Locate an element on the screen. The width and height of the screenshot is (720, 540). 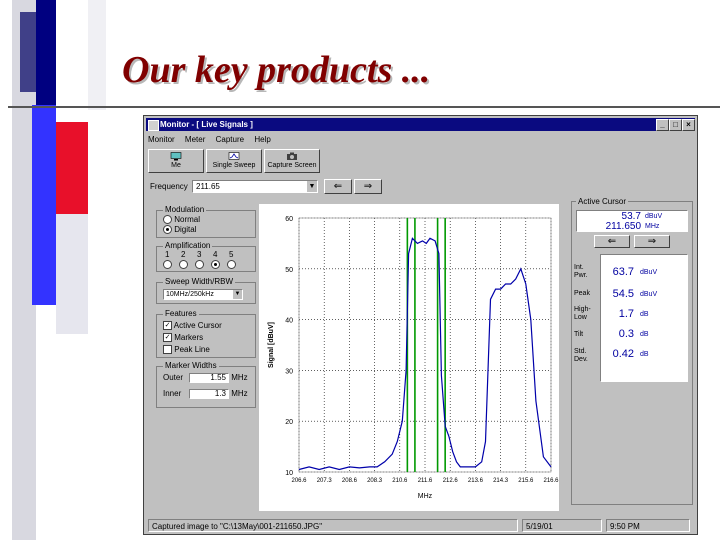
sweep-icon is located at coordinates (234, 156).